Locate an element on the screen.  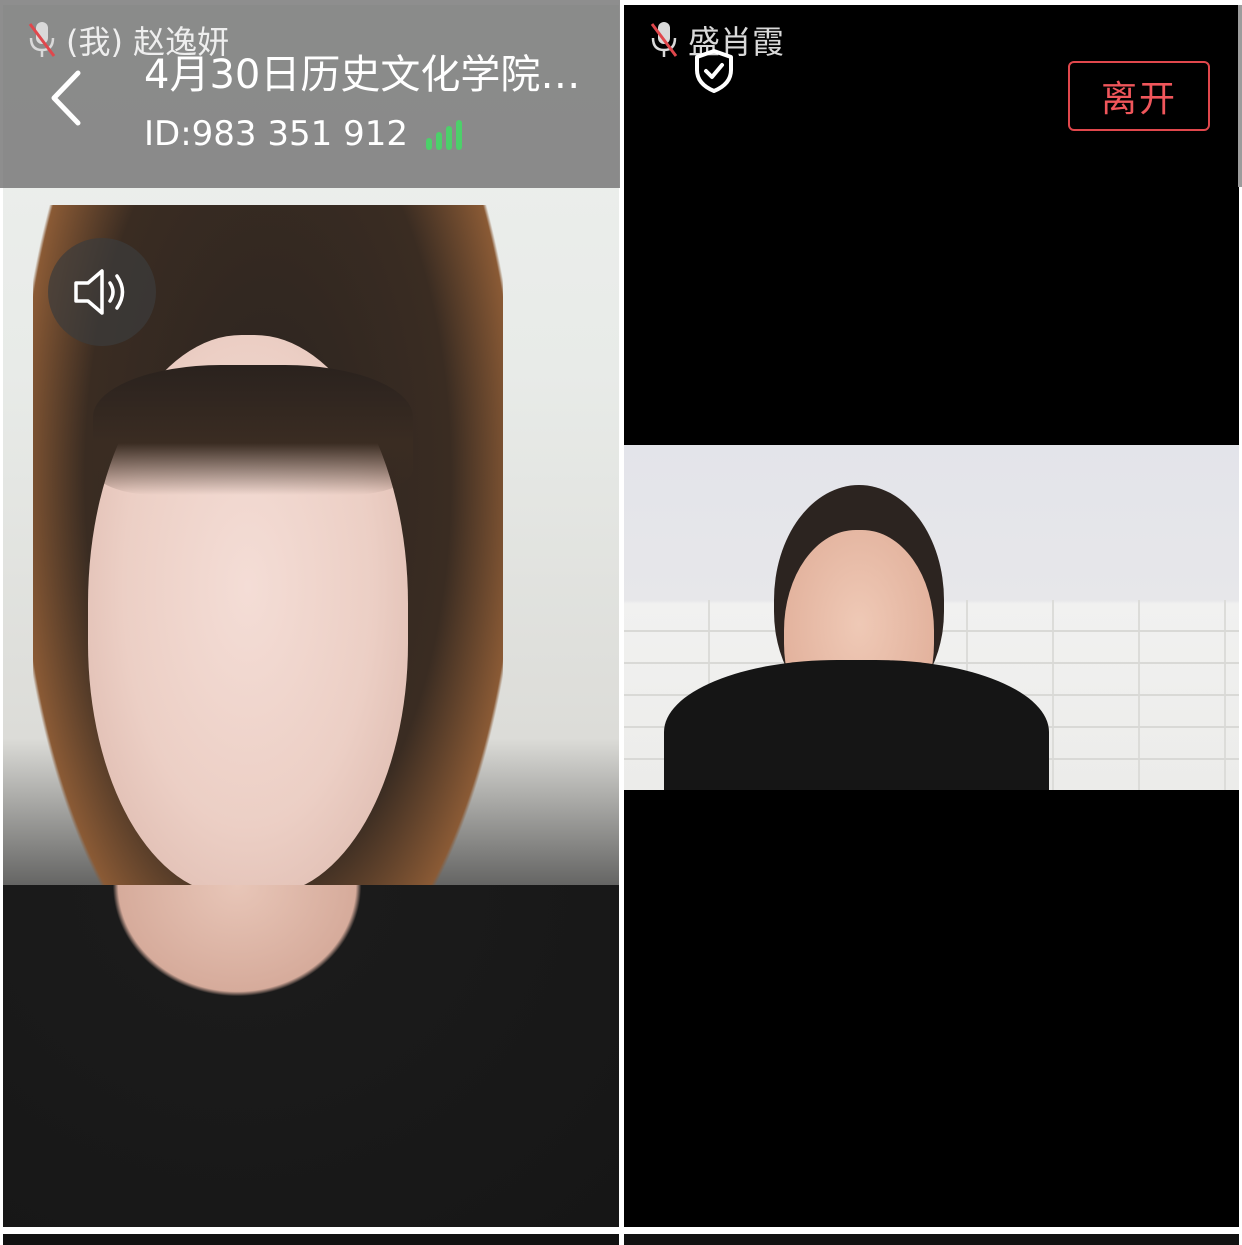
chevron-left-icon is located at coordinates (66, 98).